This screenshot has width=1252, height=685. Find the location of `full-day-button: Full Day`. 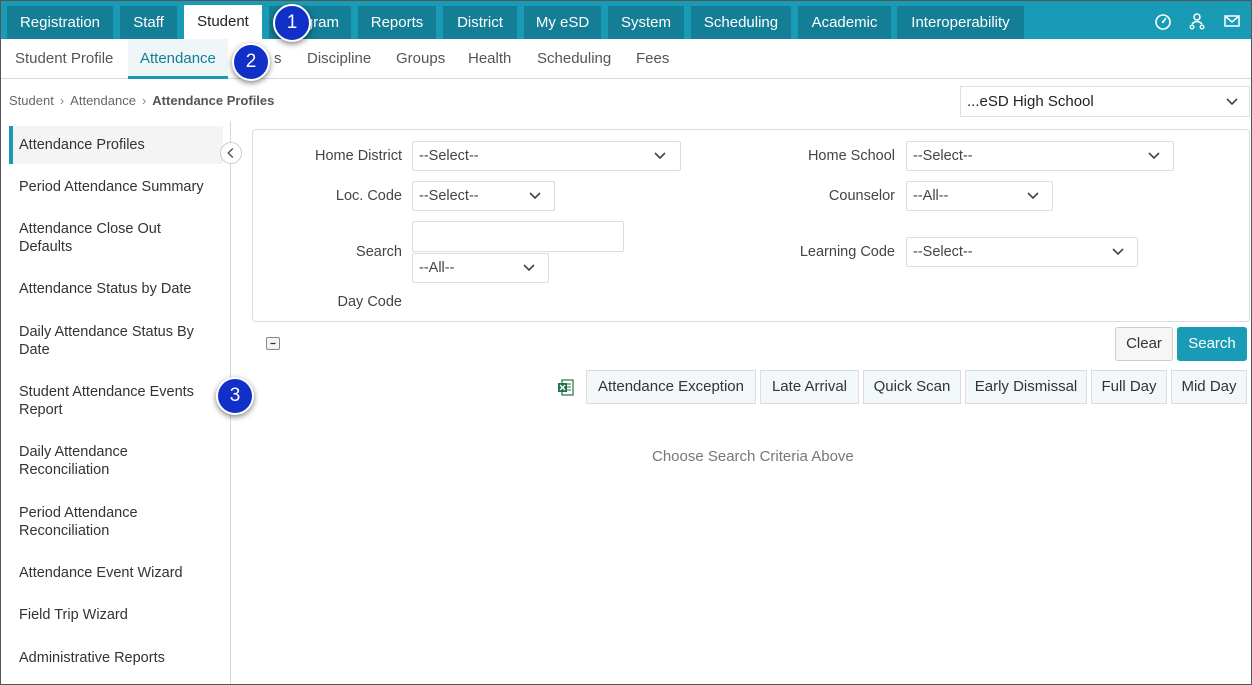

full-day-button: Full Day is located at coordinates (1129, 387).